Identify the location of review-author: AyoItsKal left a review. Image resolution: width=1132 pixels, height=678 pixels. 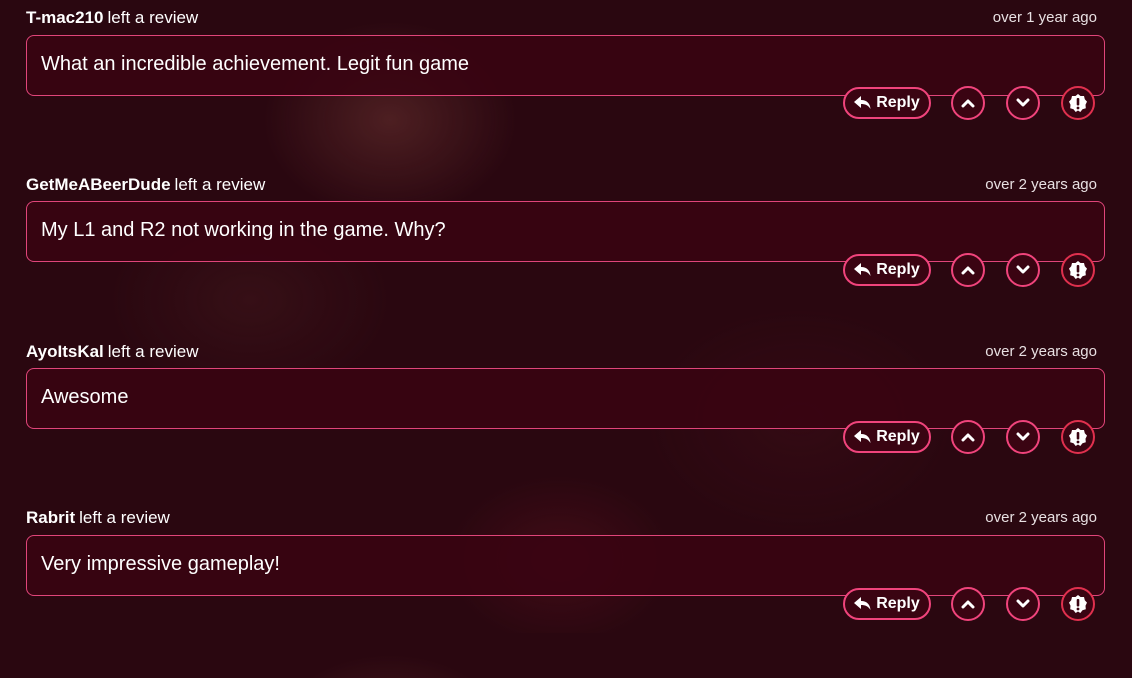
(112, 352).